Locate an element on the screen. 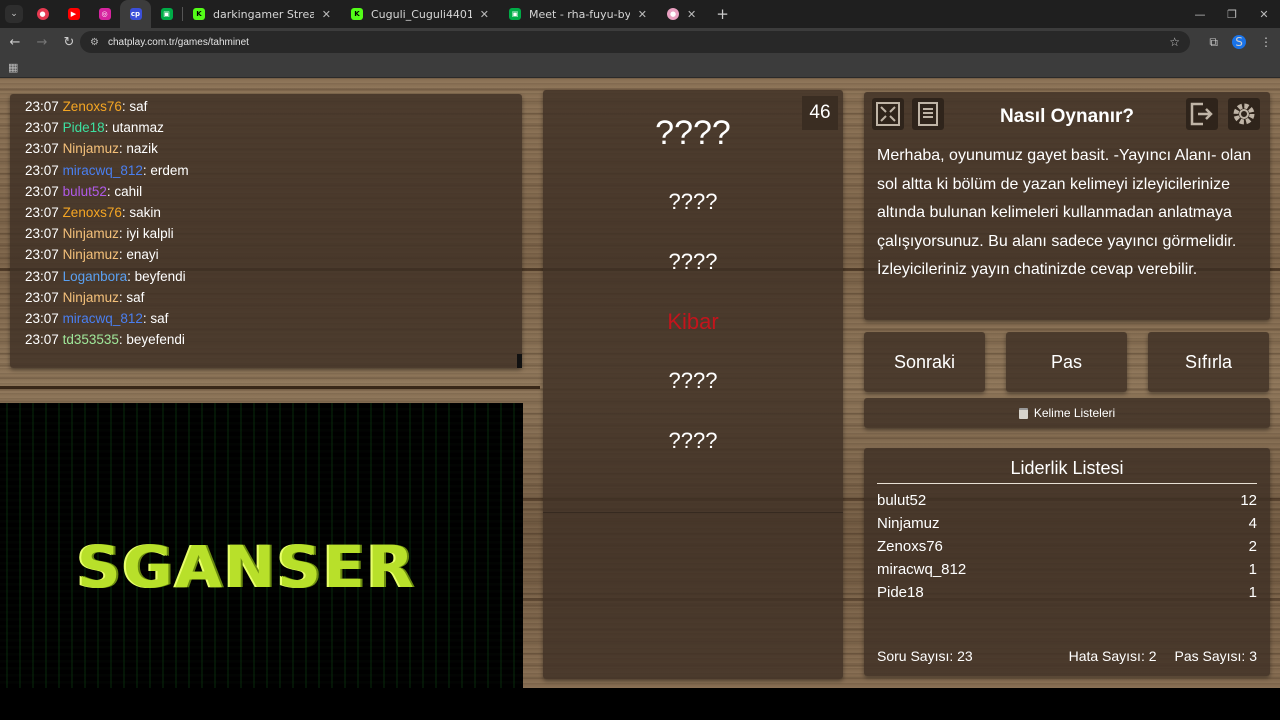 Image resolution: width=1280 pixels, height=720 pixels. pinned-red-circle-icon: ● is located at coordinates (42, 14).